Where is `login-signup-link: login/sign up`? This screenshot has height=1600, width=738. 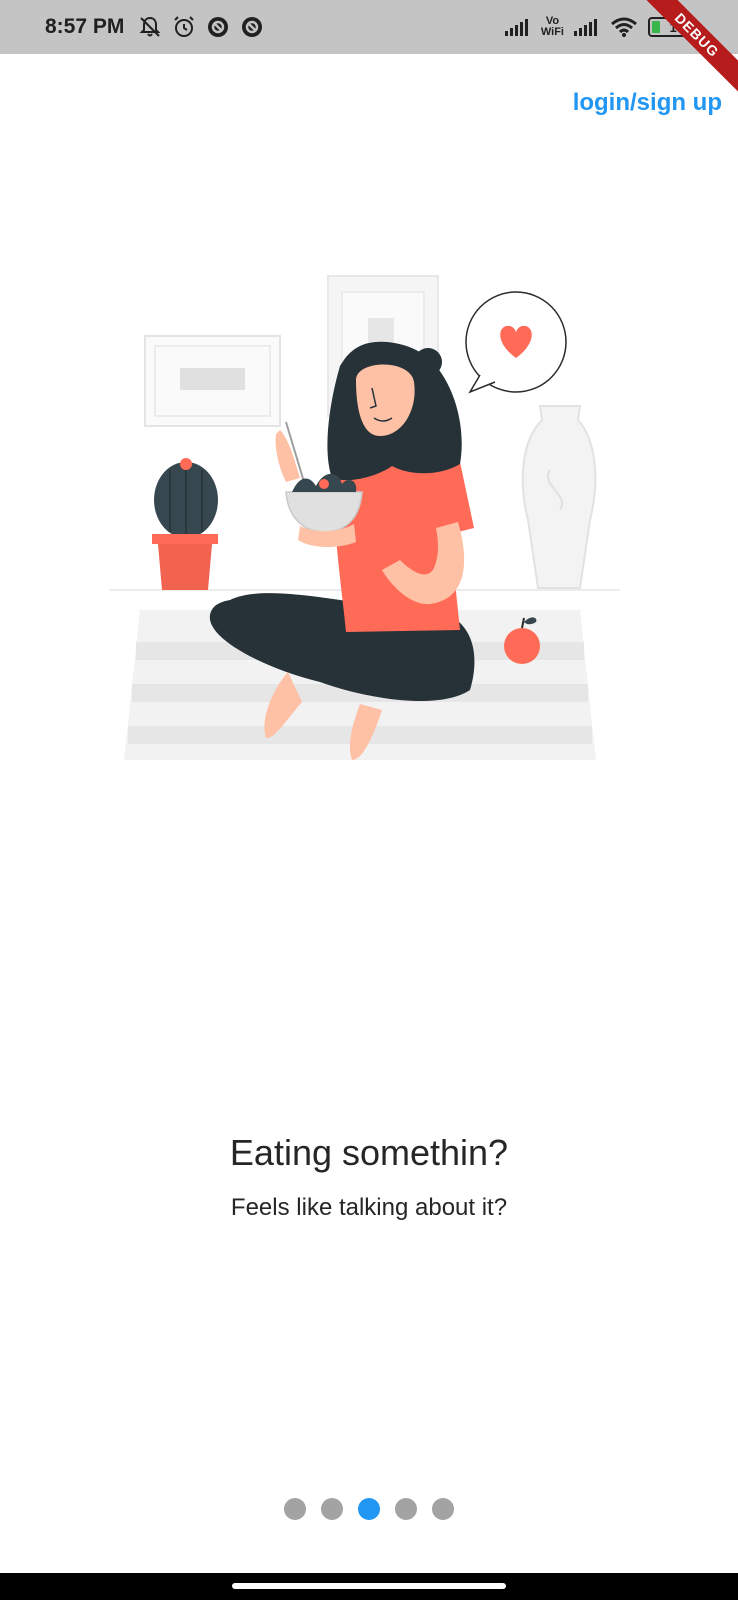
login-signup-link: login/sign up is located at coordinates (647, 103).